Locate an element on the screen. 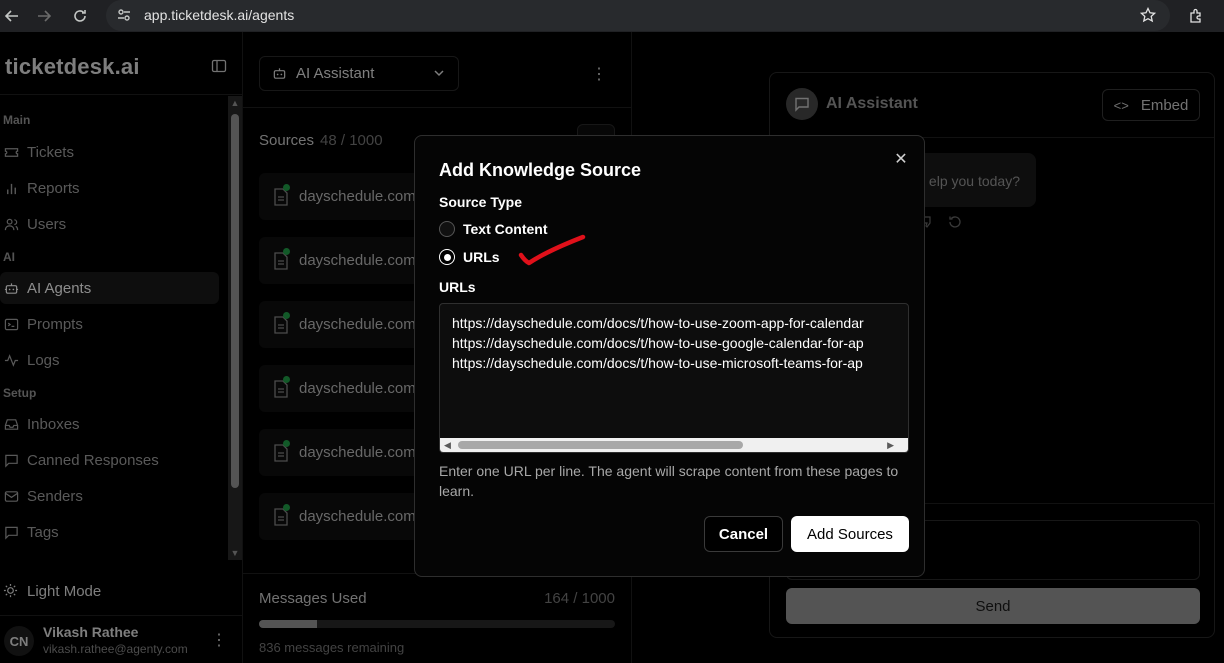 This screenshot has width=1224, height=663. cancel-button: Cancel is located at coordinates (743, 534).